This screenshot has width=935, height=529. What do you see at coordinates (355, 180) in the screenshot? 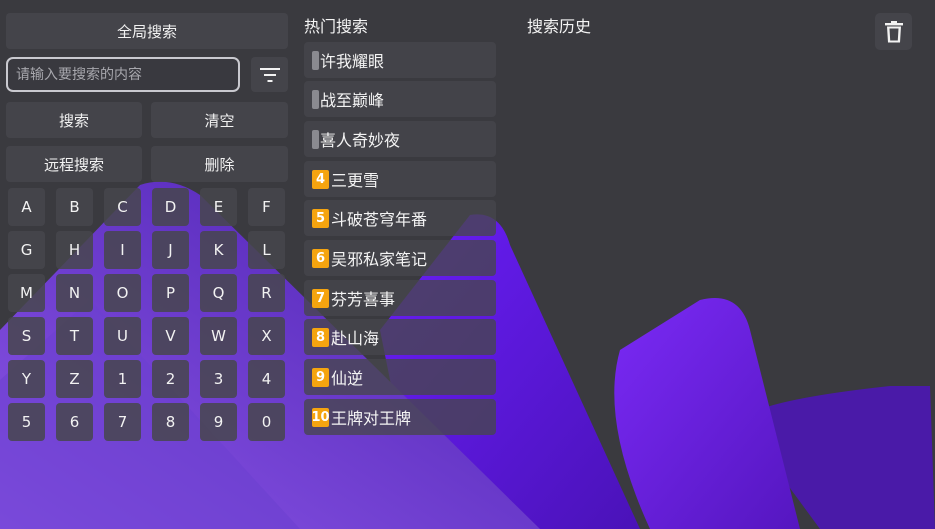
I see `hot-search-item-name: 三更雪` at bounding box center [355, 180].